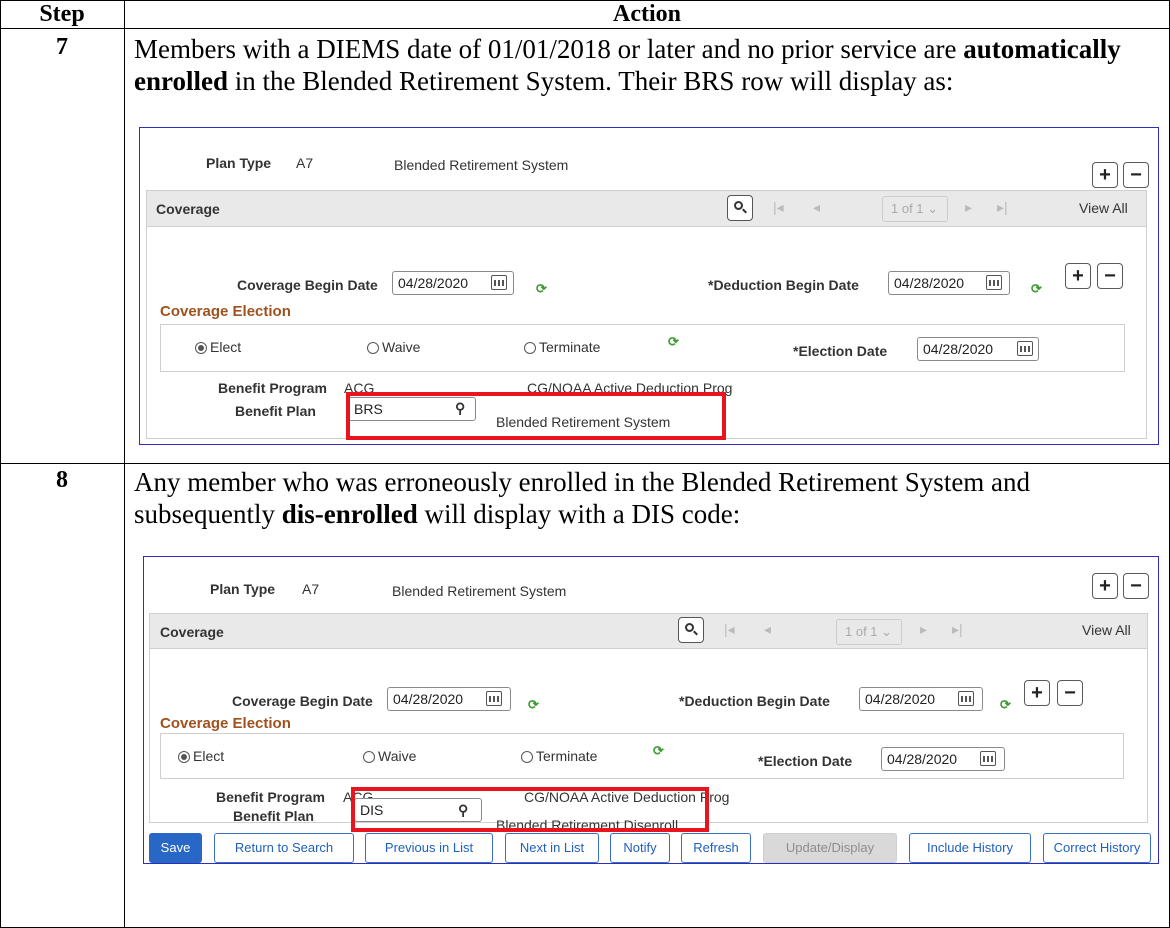 The image size is (1170, 928). Describe the element at coordinates (284, 848) in the screenshot. I see `return-to-search-button: Return to Search` at that location.